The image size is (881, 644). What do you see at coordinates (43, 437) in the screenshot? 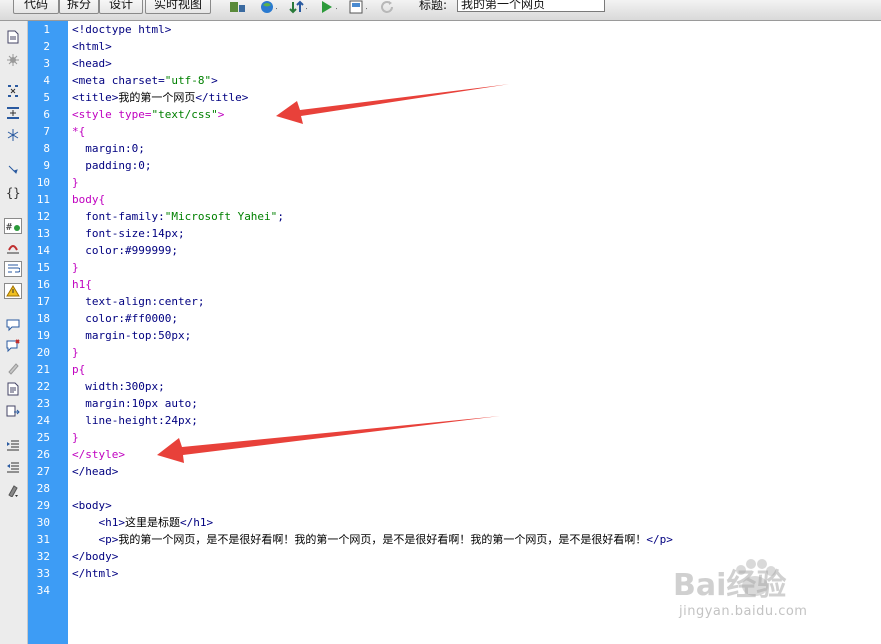
I see `line-number: 25` at bounding box center [43, 437].